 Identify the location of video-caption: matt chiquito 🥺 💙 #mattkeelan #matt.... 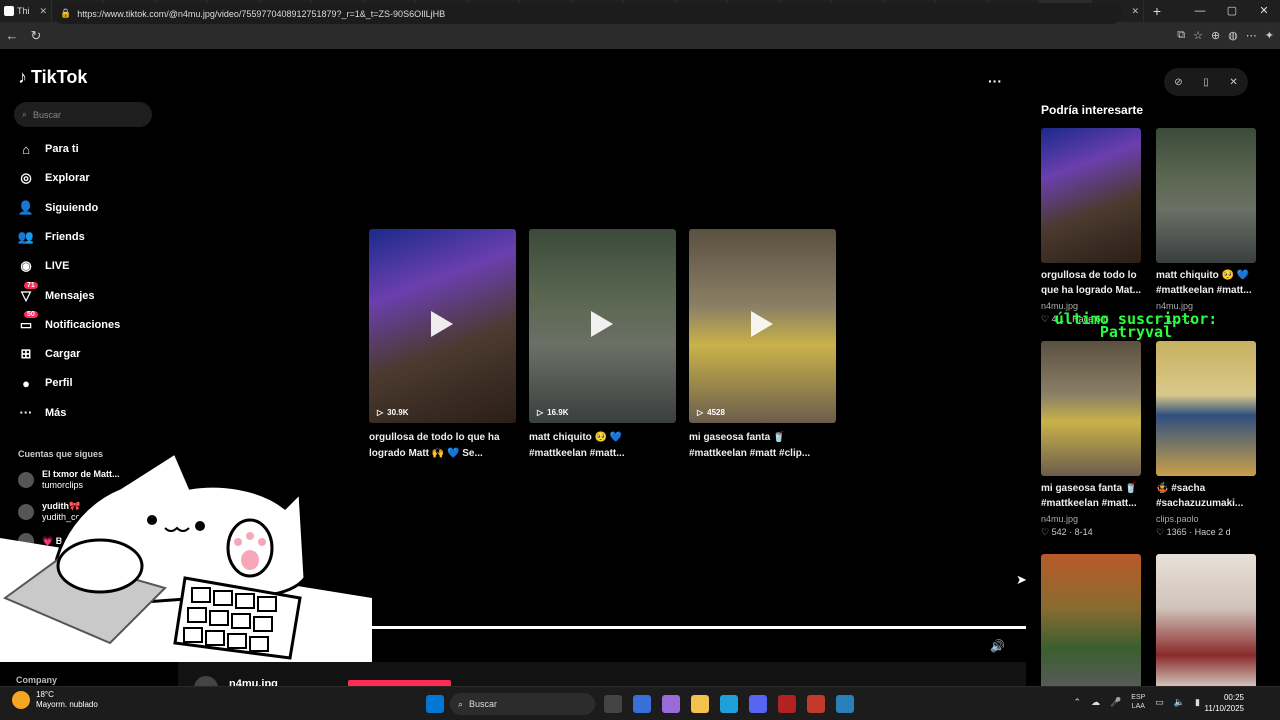
(604, 446).